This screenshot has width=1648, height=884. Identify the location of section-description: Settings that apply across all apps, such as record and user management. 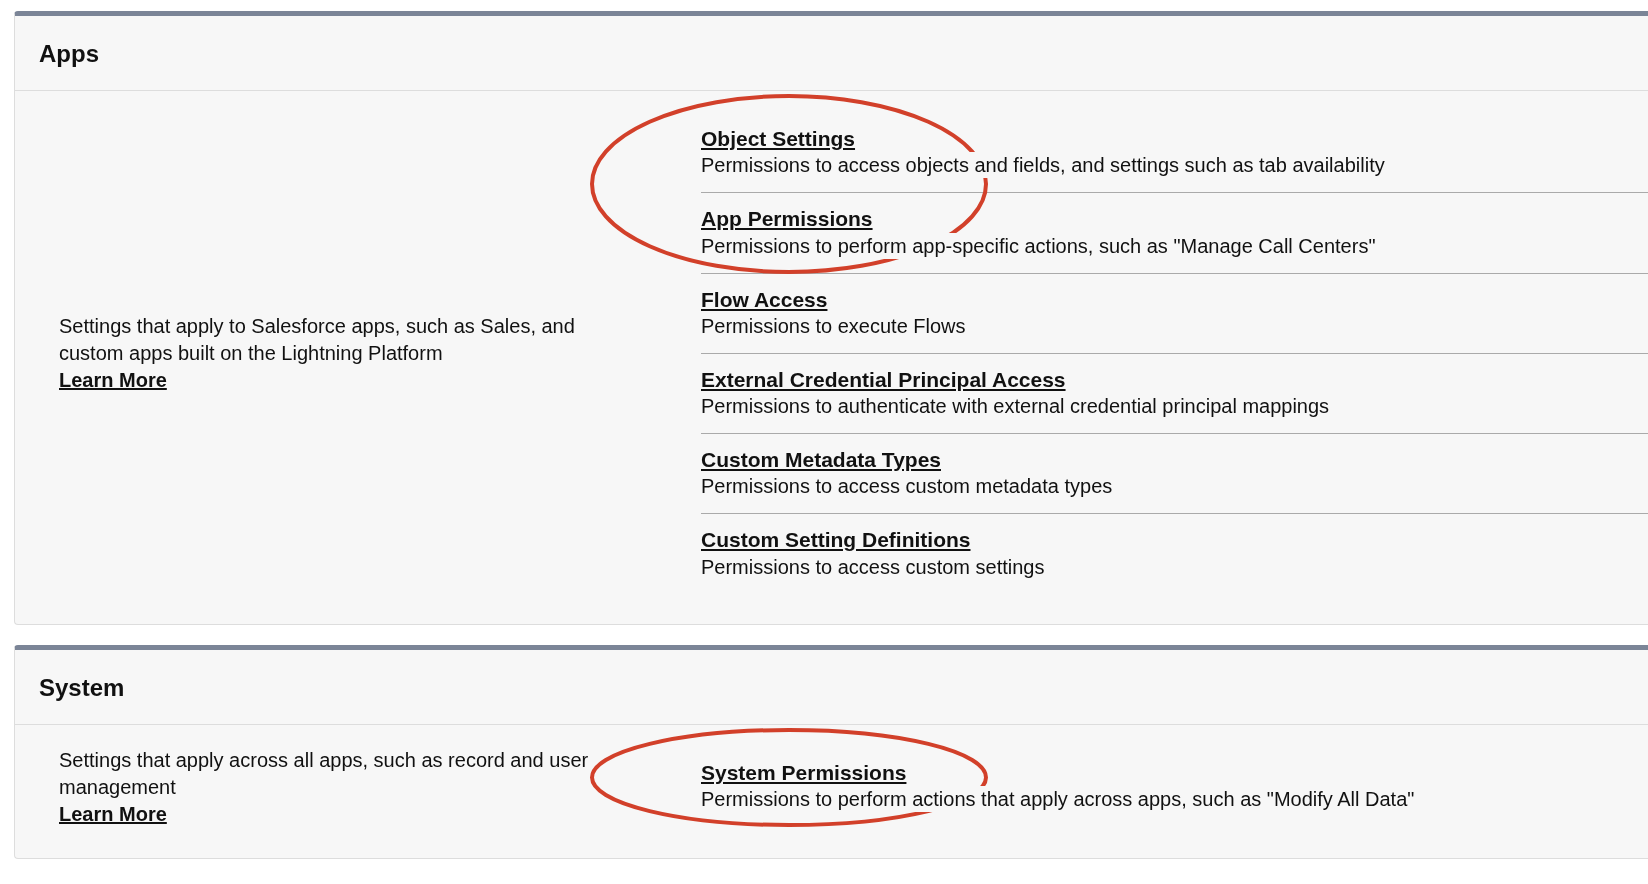
(324, 773).